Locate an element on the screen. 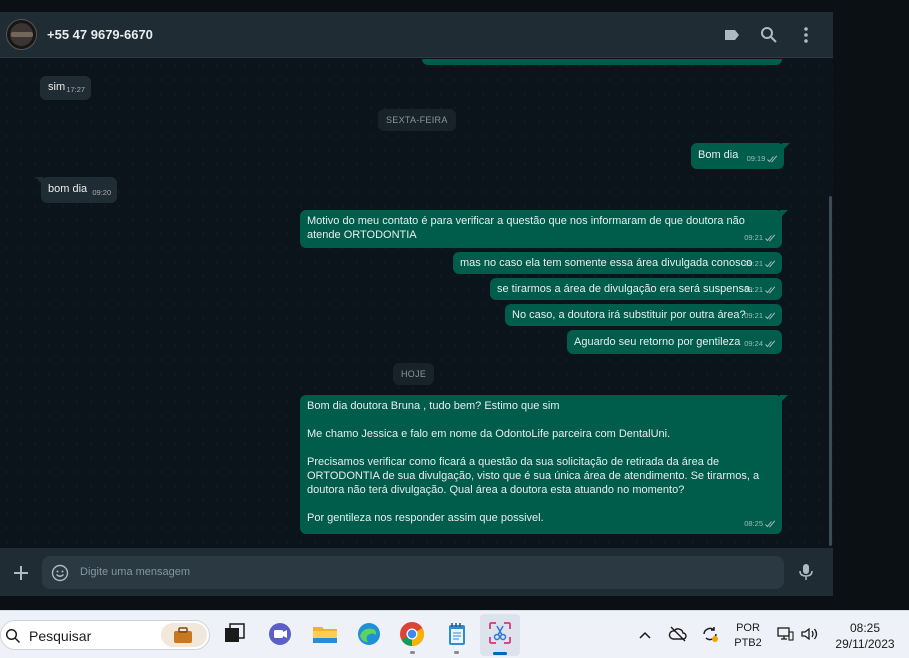  menu-icon is located at coordinates (806, 35).